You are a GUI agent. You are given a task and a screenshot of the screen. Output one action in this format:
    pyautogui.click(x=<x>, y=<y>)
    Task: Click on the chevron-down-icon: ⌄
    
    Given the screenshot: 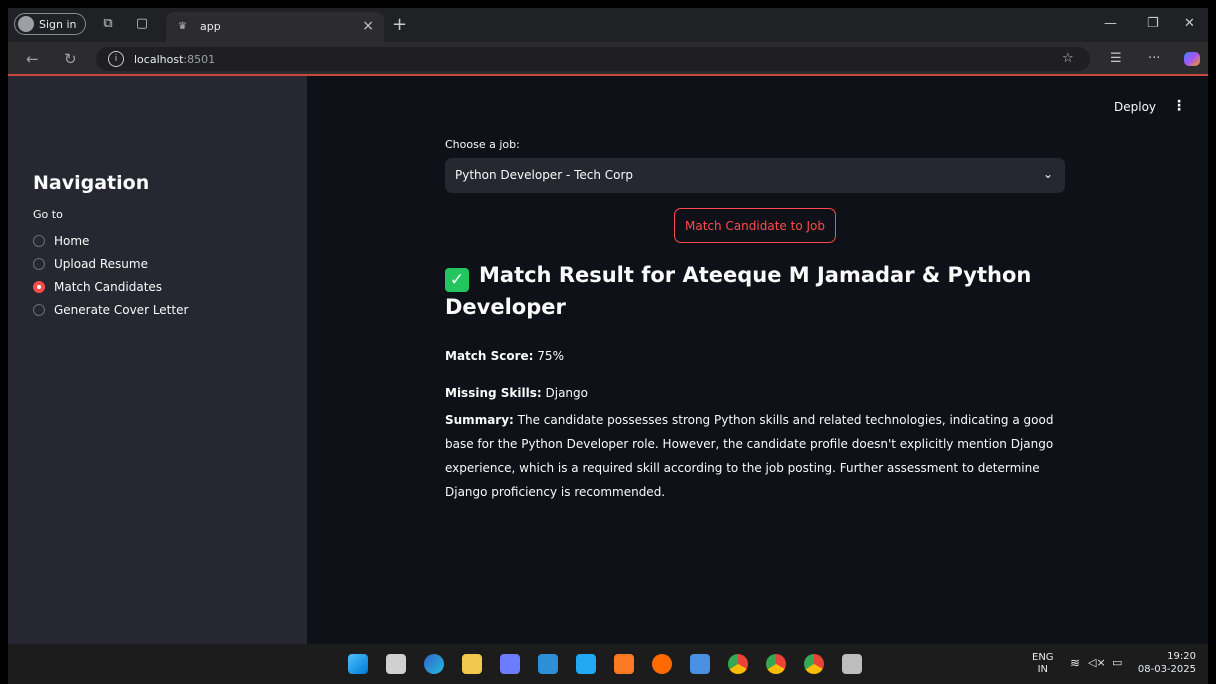 What is the action you would take?
    pyautogui.click(x=1047, y=174)
    